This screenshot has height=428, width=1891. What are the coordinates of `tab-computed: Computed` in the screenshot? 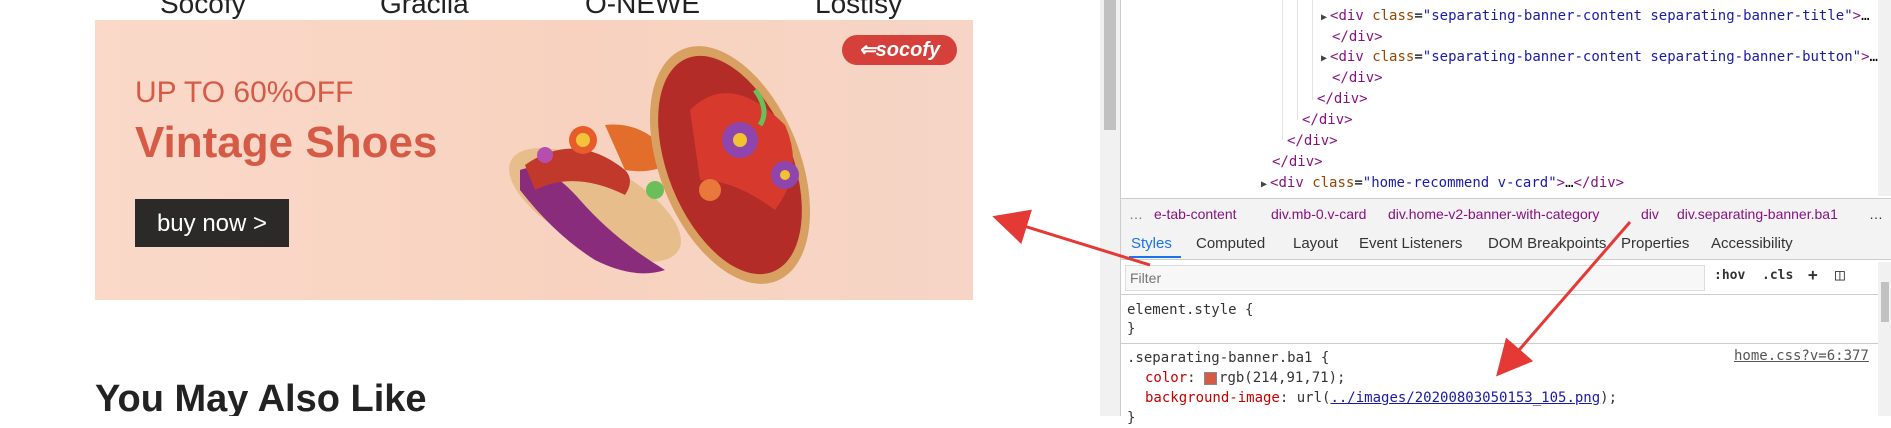 It's located at (1230, 243).